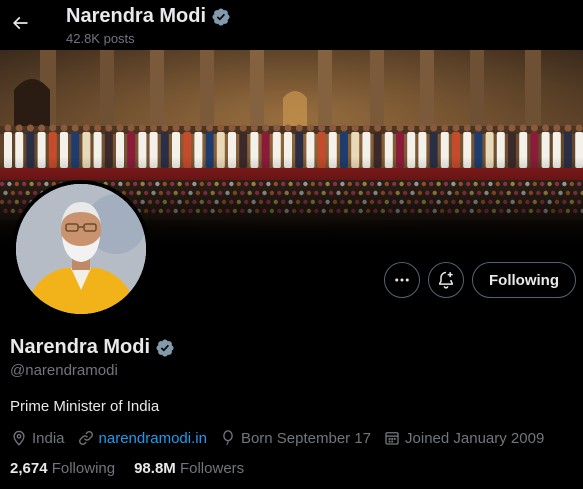  I want to click on notifications-button, so click(446, 280).